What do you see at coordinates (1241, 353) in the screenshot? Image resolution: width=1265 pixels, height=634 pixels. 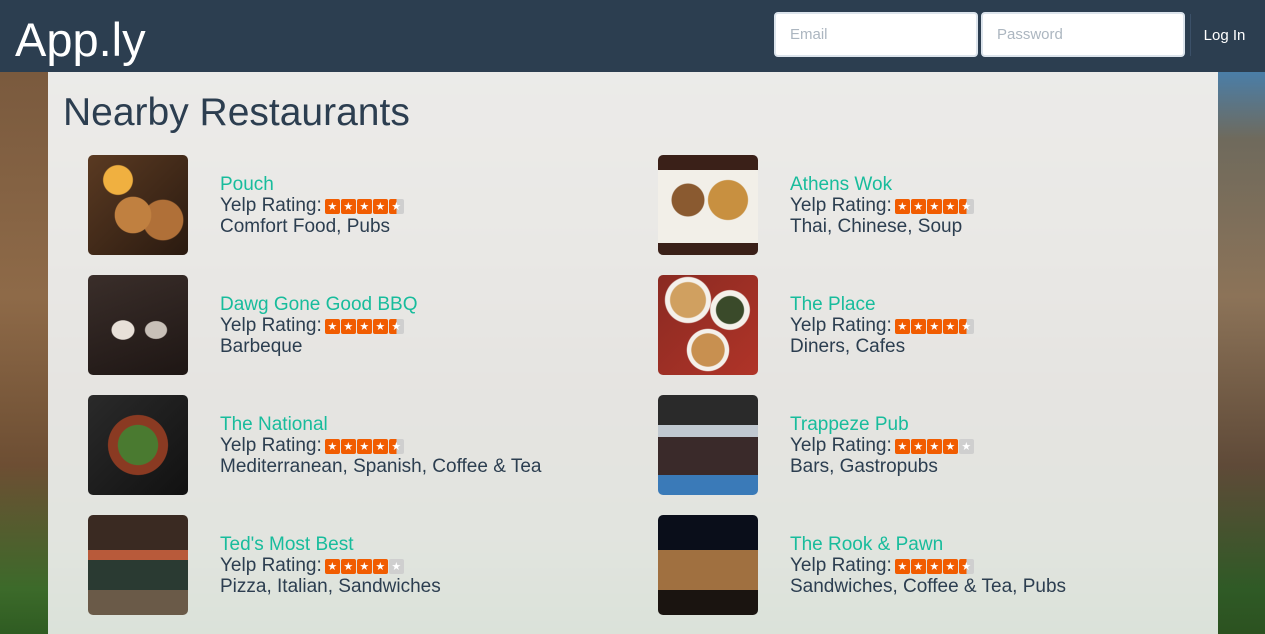 I see `background-photo-right` at bounding box center [1241, 353].